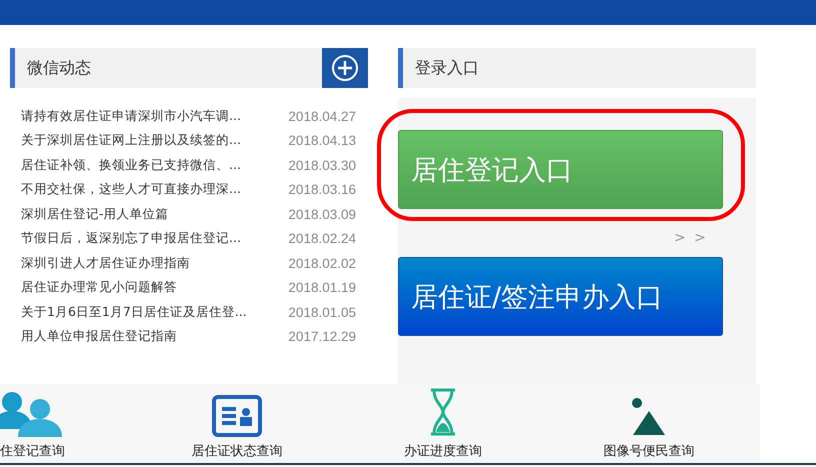 The image size is (816, 467). I want to click on id-card-icon, so click(237, 416).